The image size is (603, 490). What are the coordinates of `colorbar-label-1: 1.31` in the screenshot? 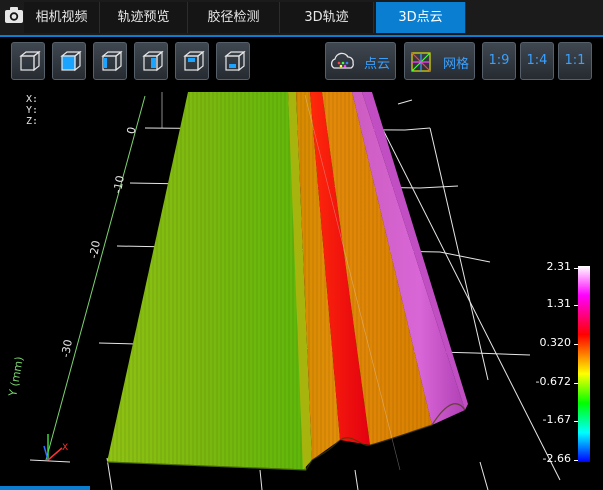 It's located at (559, 303).